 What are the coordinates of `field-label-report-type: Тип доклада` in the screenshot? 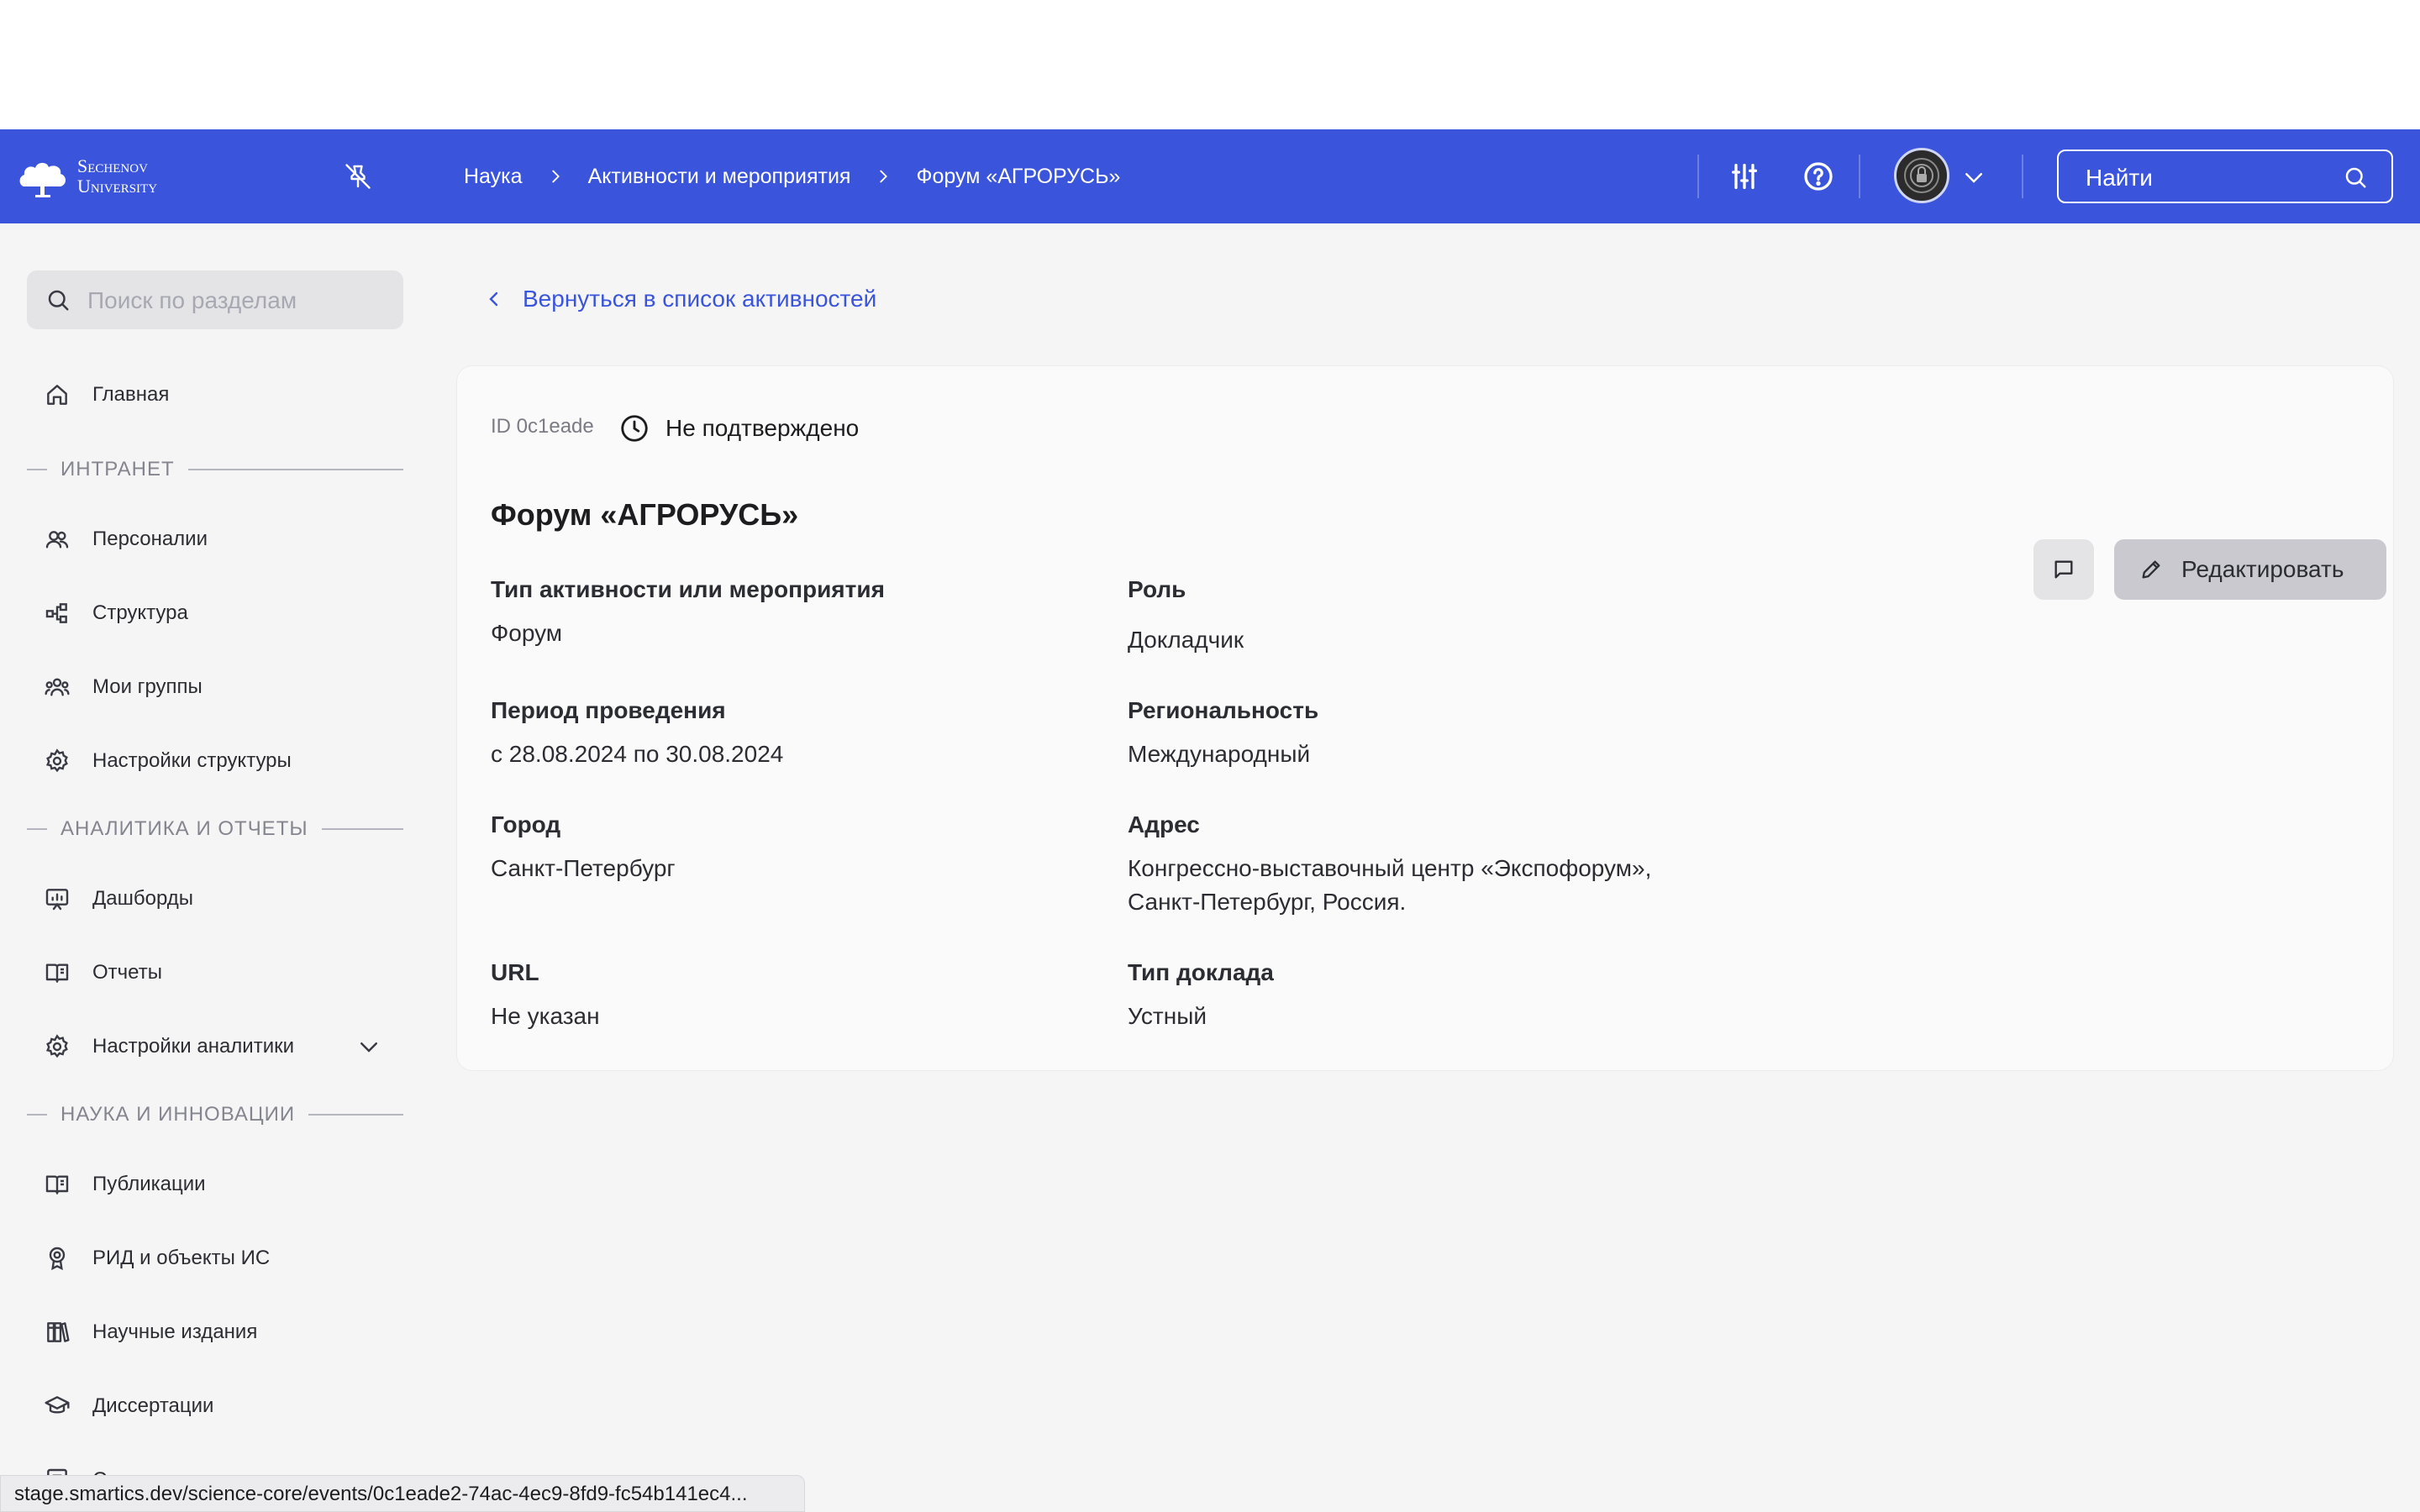 It's located at (1201, 972).